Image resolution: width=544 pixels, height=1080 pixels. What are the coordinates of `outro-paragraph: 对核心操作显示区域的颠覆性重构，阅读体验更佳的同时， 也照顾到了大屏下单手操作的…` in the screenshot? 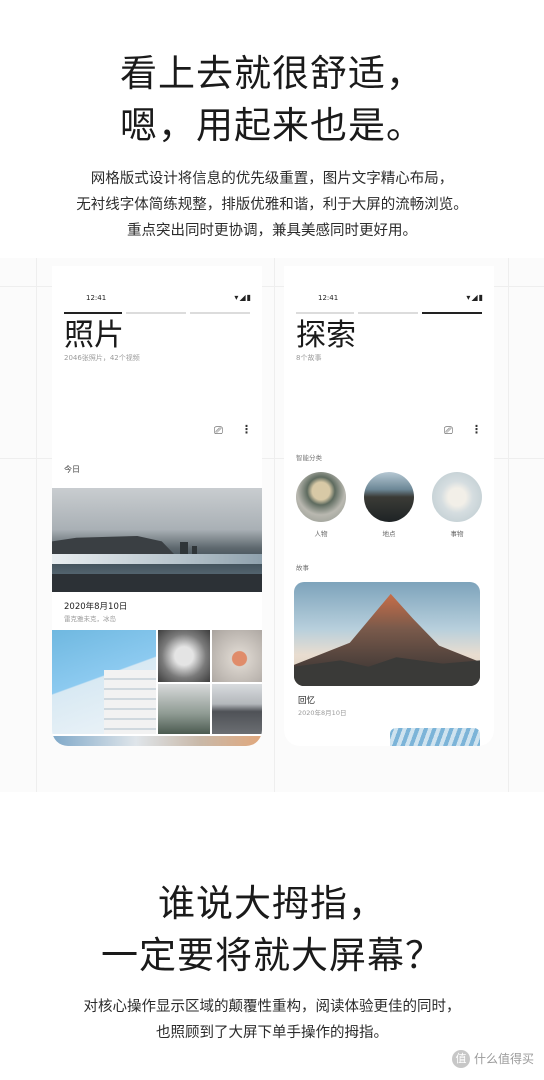 It's located at (272, 1020).